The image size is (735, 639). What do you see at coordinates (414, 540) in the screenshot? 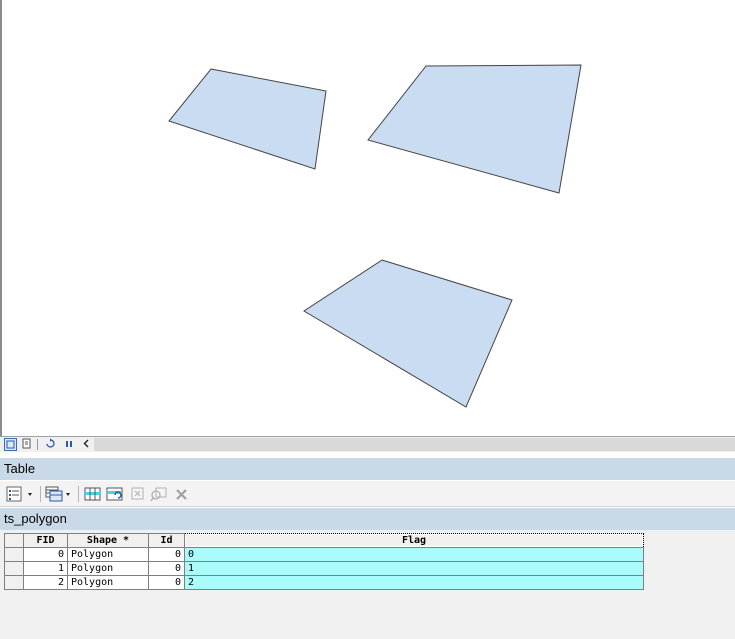
I see `column-header-flag: Flag` at bounding box center [414, 540].